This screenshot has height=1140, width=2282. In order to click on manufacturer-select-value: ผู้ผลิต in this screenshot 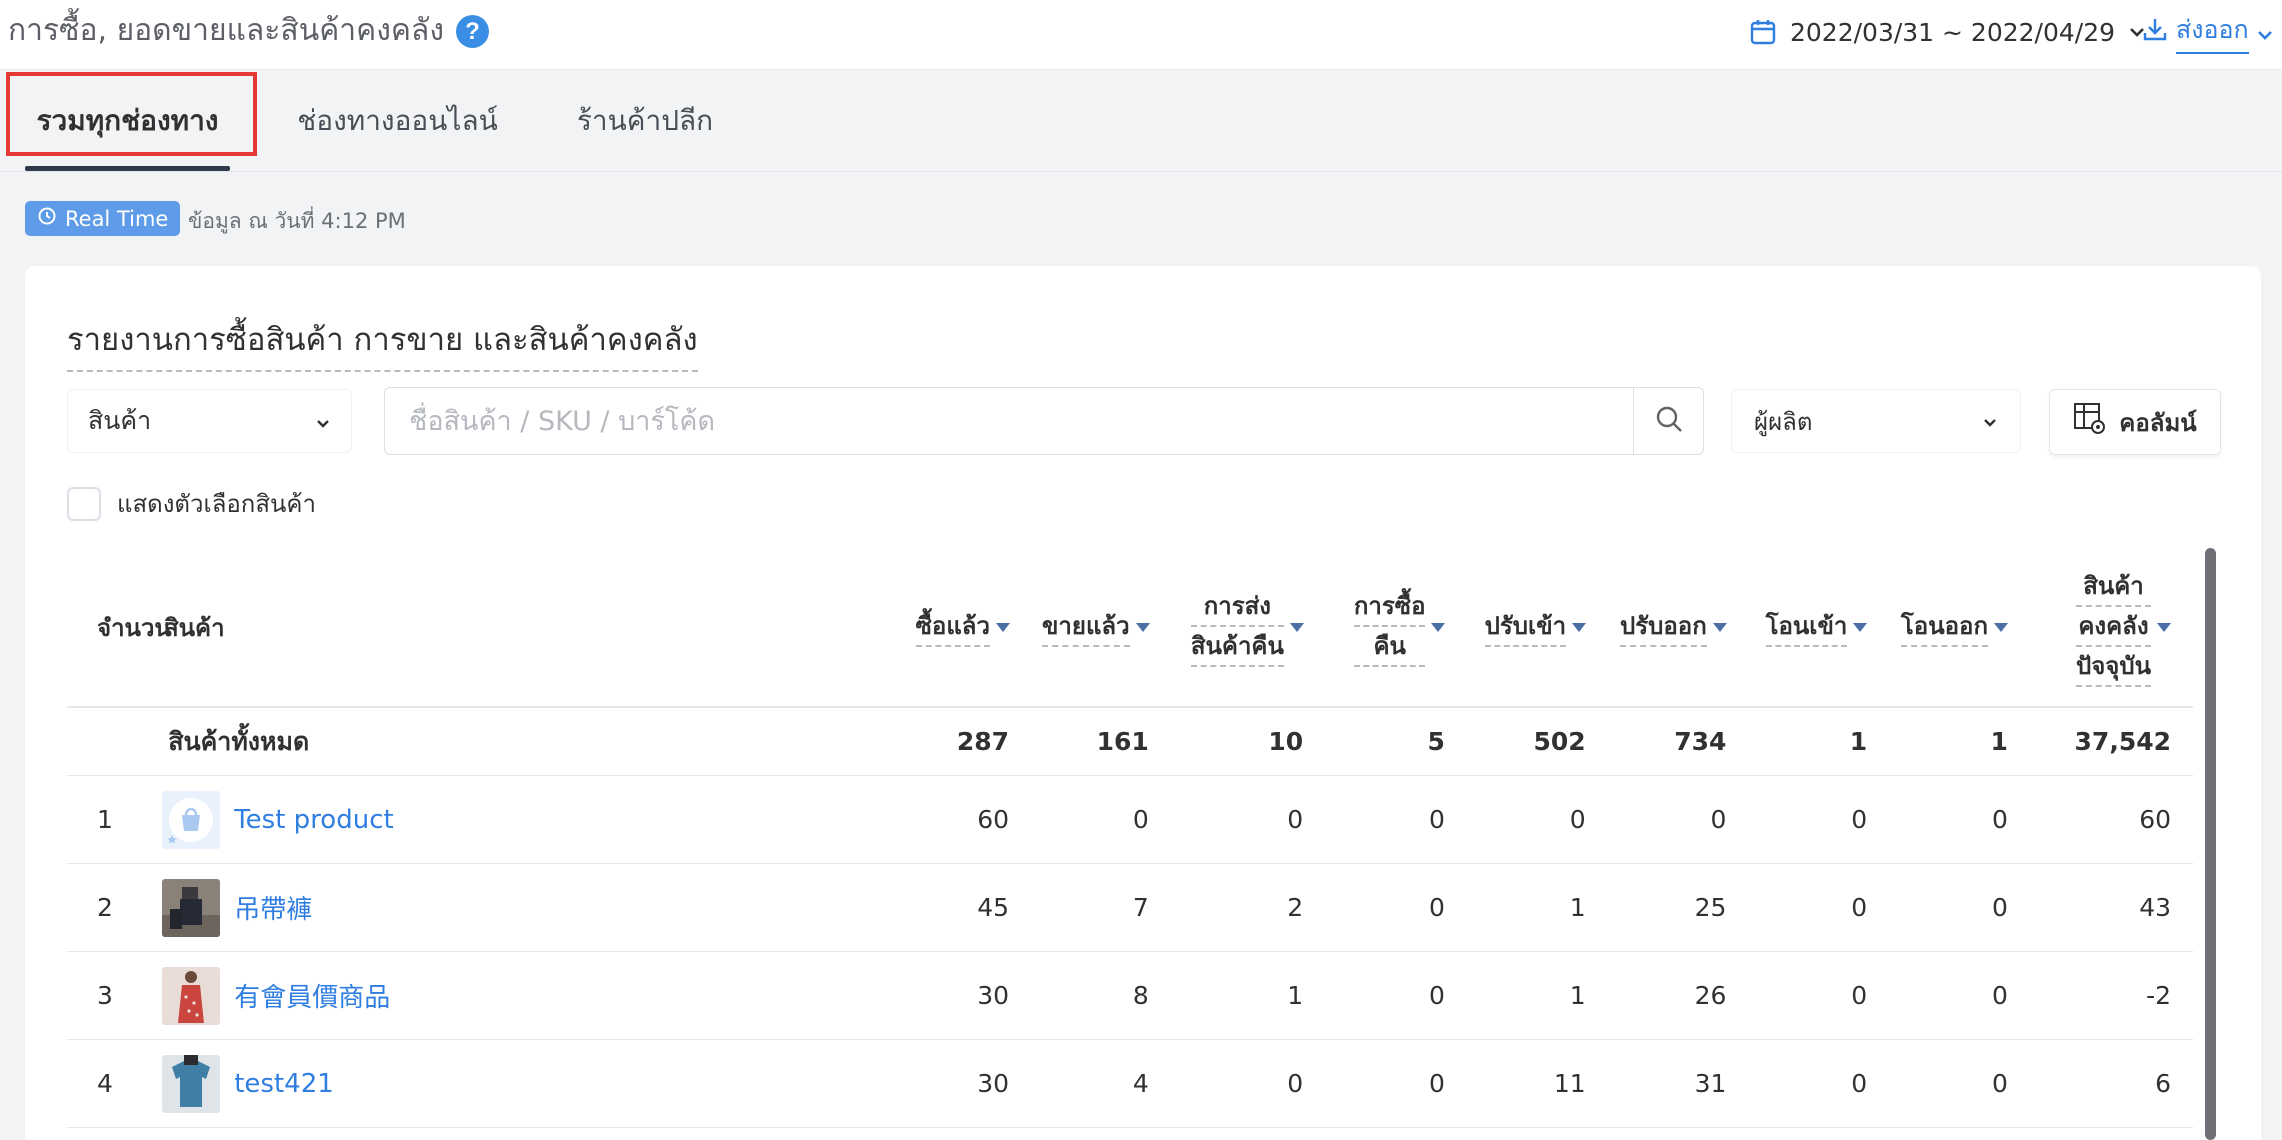, I will do `click(1783, 421)`.